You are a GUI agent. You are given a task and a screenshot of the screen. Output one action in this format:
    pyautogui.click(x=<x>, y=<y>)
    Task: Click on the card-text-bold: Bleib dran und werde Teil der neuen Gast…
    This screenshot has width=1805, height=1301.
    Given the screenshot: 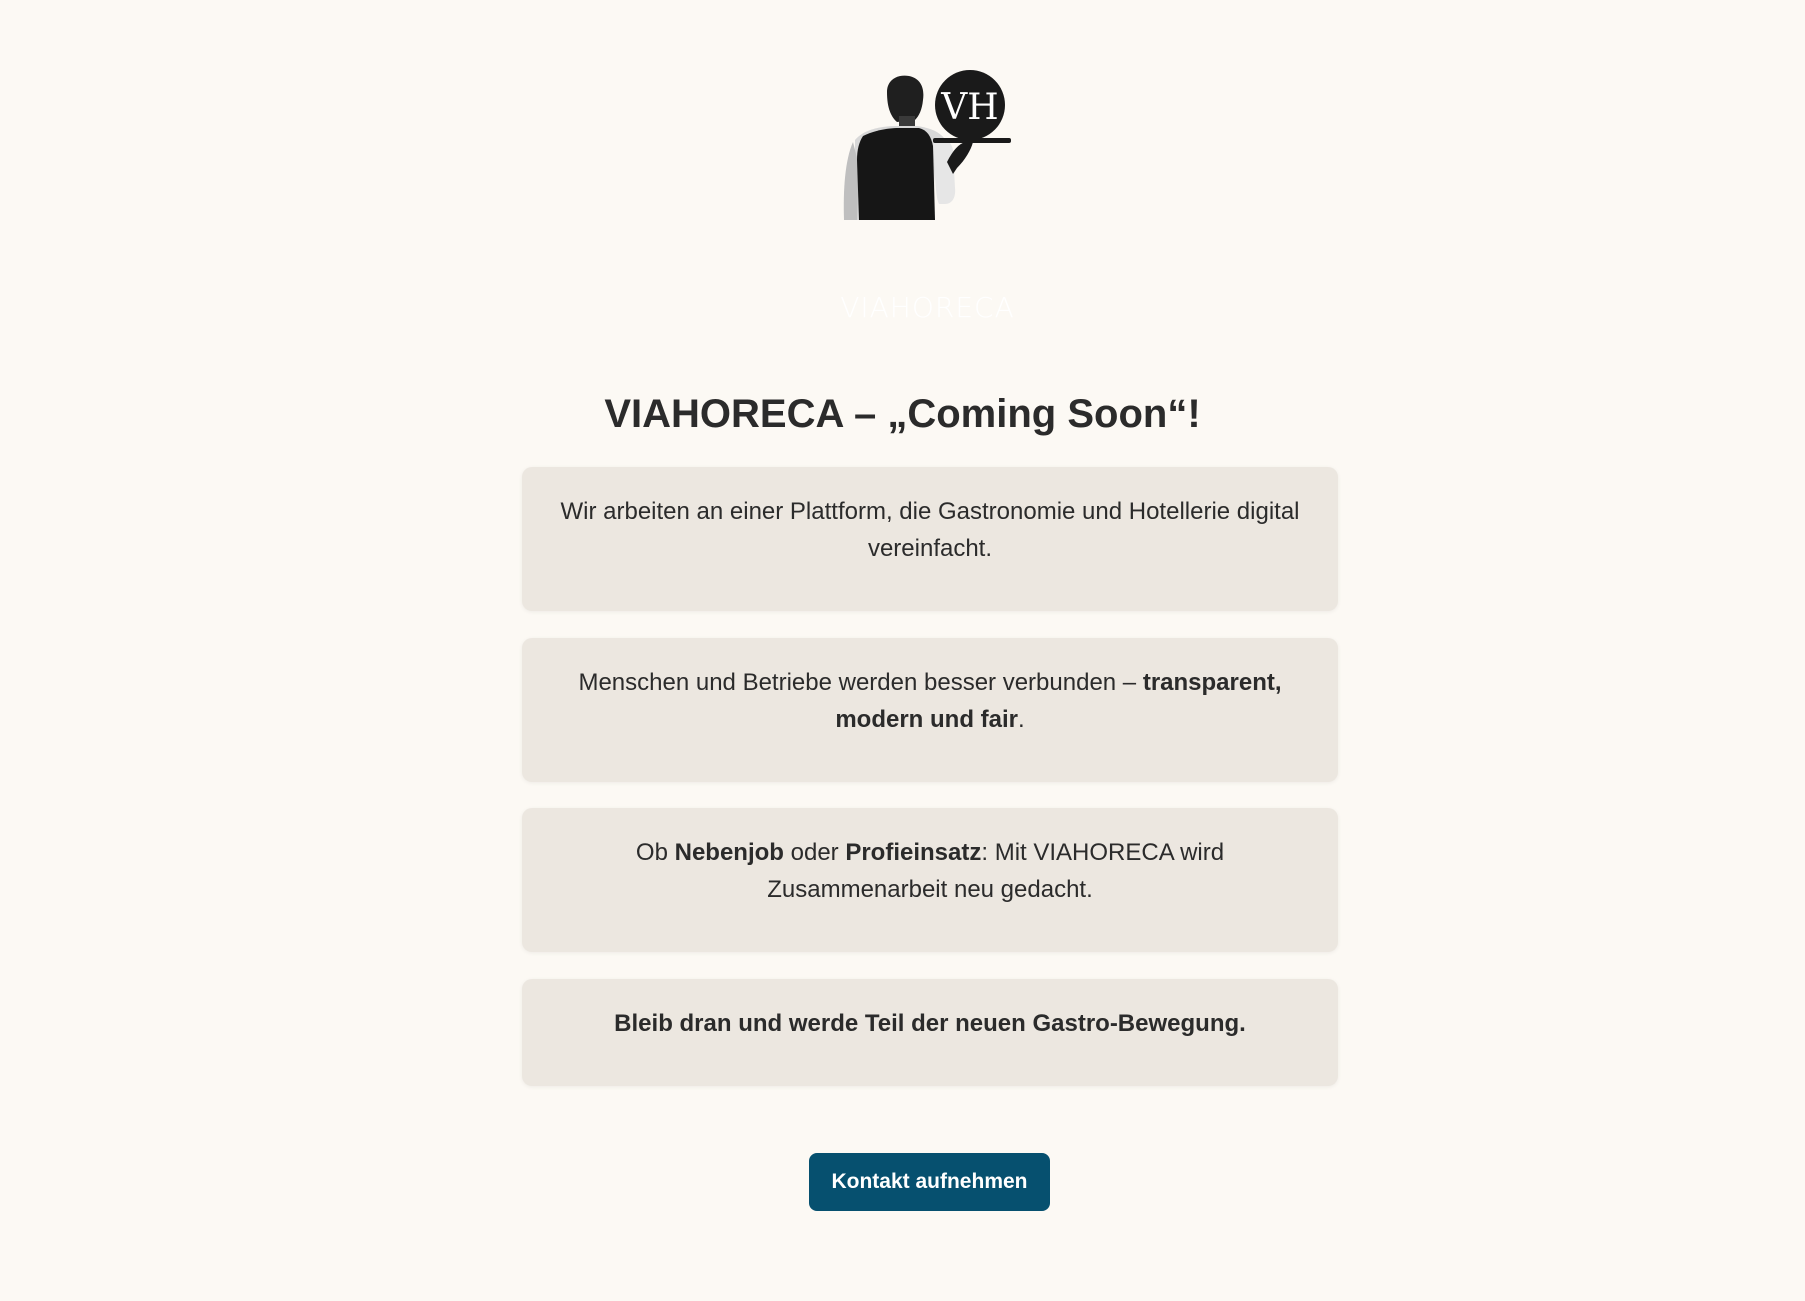 What is the action you would take?
    pyautogui.click(x=930, y=1023)
    